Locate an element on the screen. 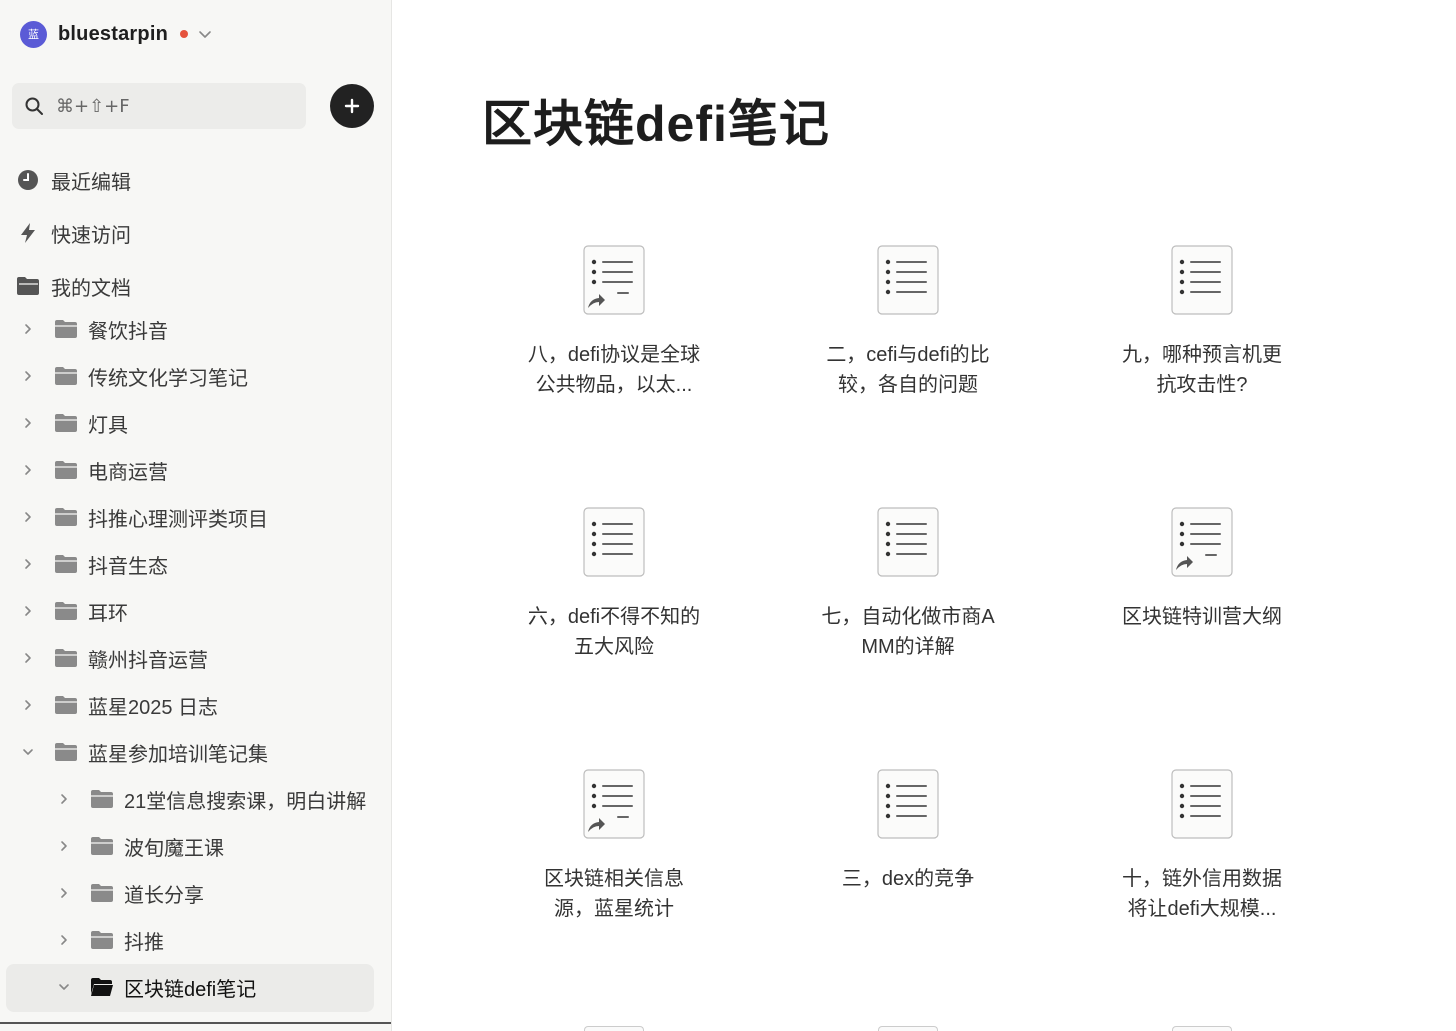 This screenshot has height=1031, width=1456. nav-quick-access: 快速访问 is located at coordinates (73, 233).